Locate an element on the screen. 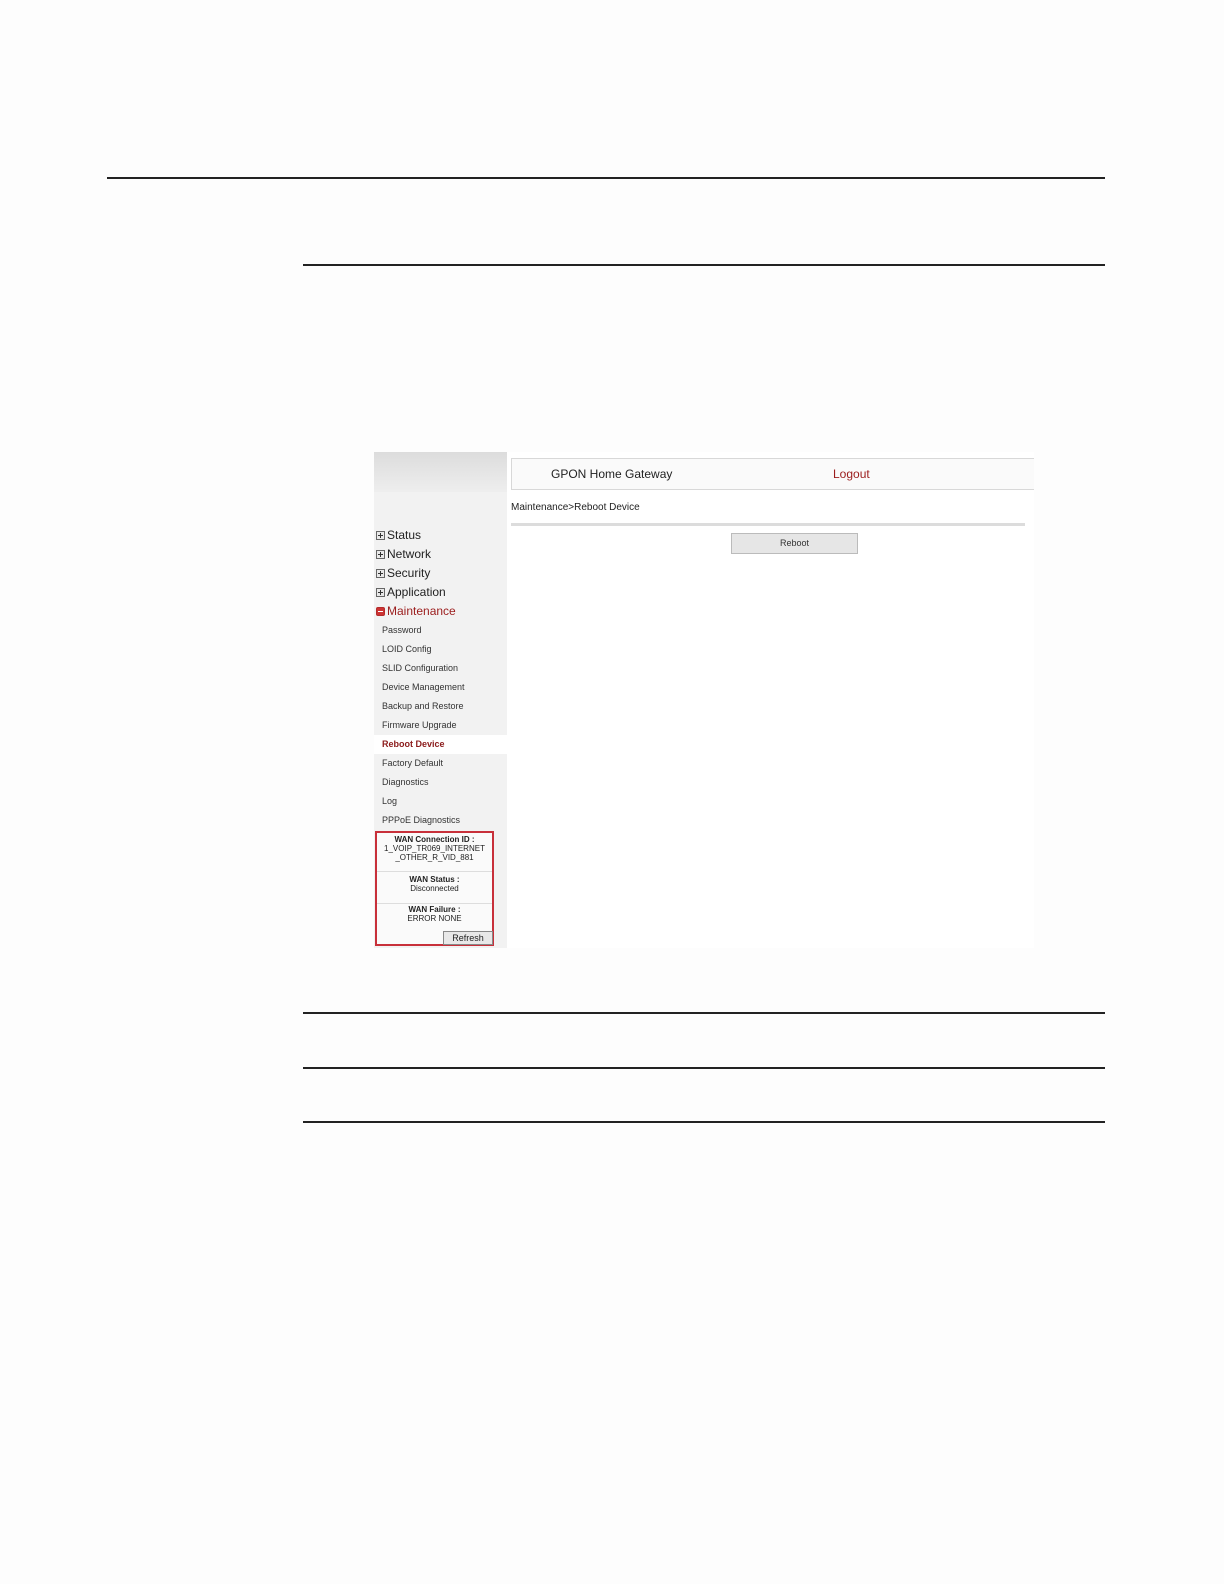  breadcrumb: Maintenance>Reboot Device is located at coordinates (575, 507).